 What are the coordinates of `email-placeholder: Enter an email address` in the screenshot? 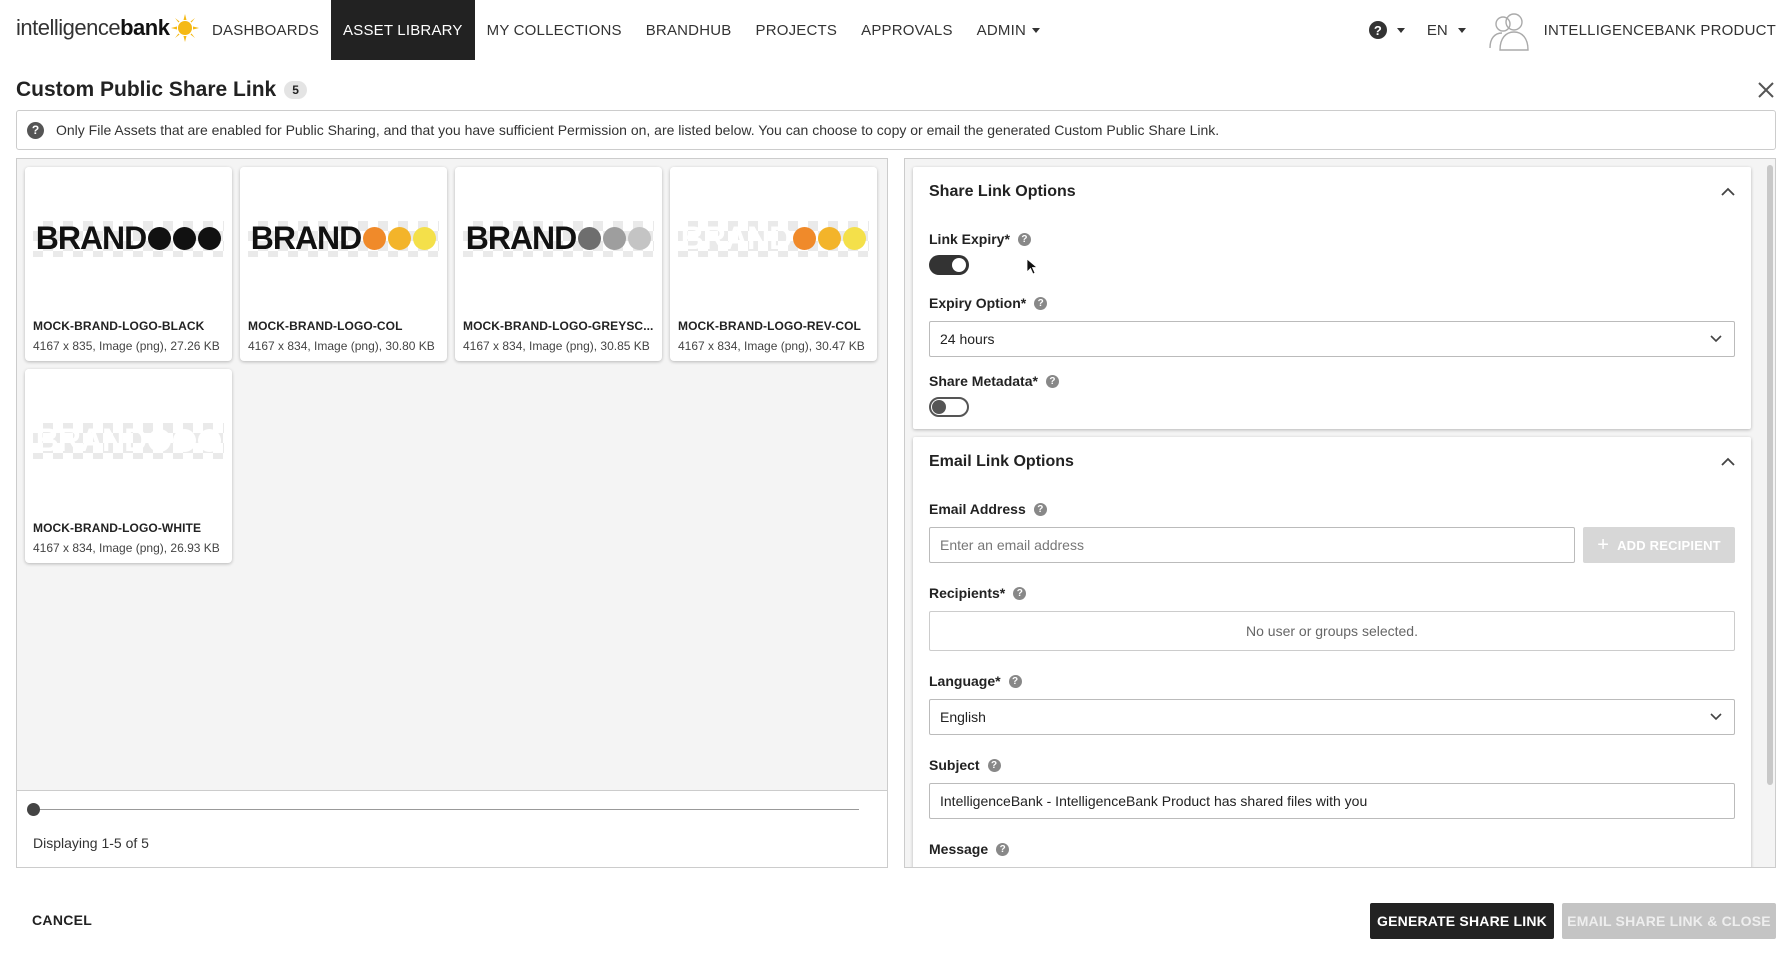 It's located at (1012, 545).